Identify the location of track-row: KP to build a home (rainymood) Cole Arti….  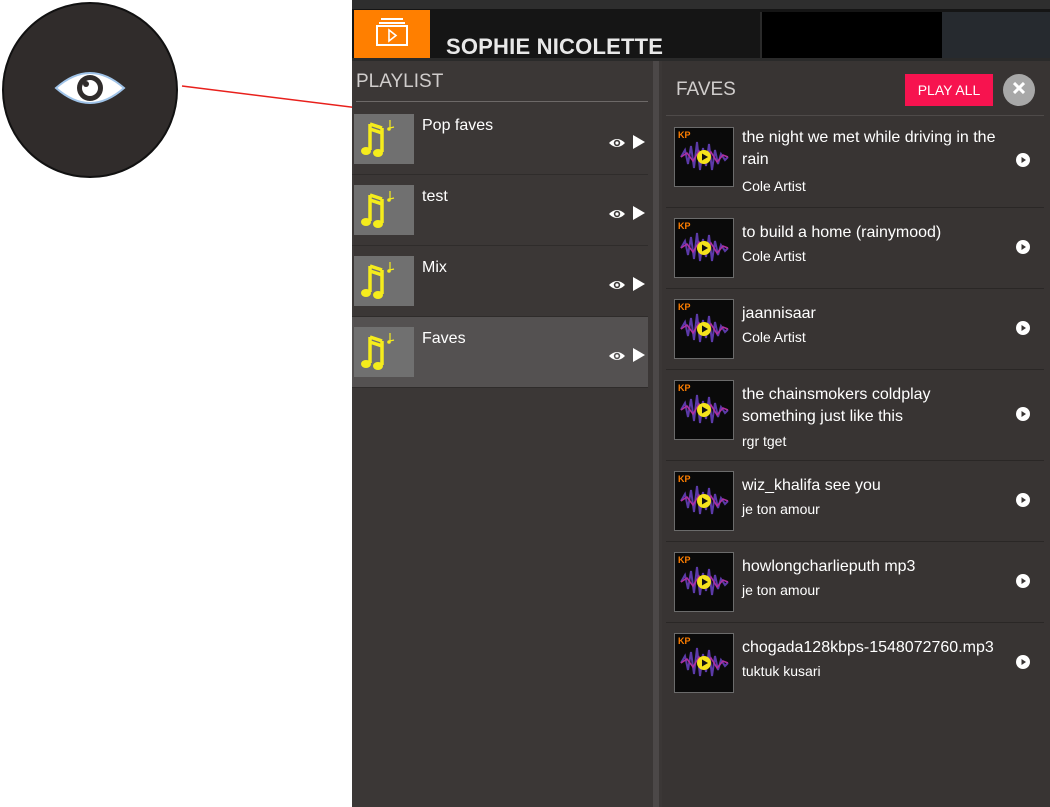
(855, 248).